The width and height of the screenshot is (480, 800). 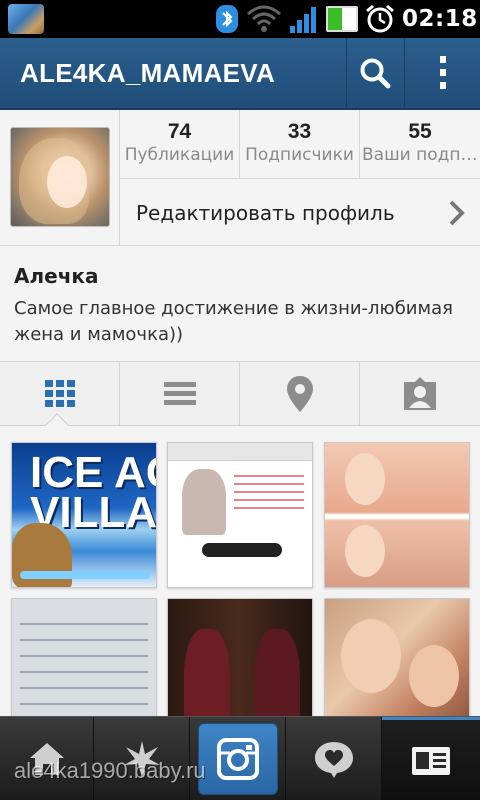 I want to click on followers-count-value: 33, so click(x=299, y=131).